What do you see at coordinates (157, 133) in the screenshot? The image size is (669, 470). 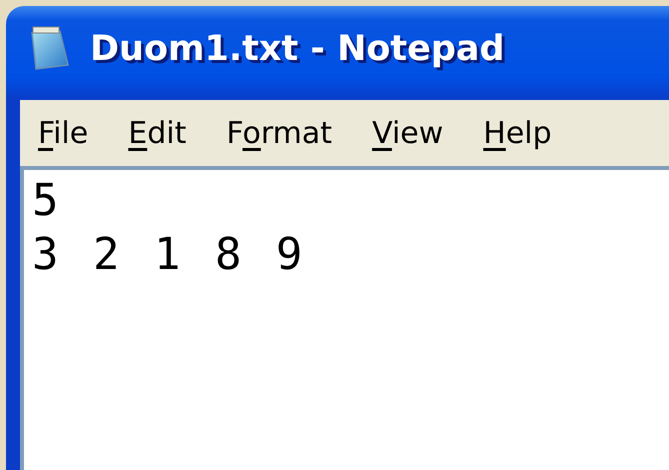 I see `menu-item: Edit` at bounding box center [157, 133].